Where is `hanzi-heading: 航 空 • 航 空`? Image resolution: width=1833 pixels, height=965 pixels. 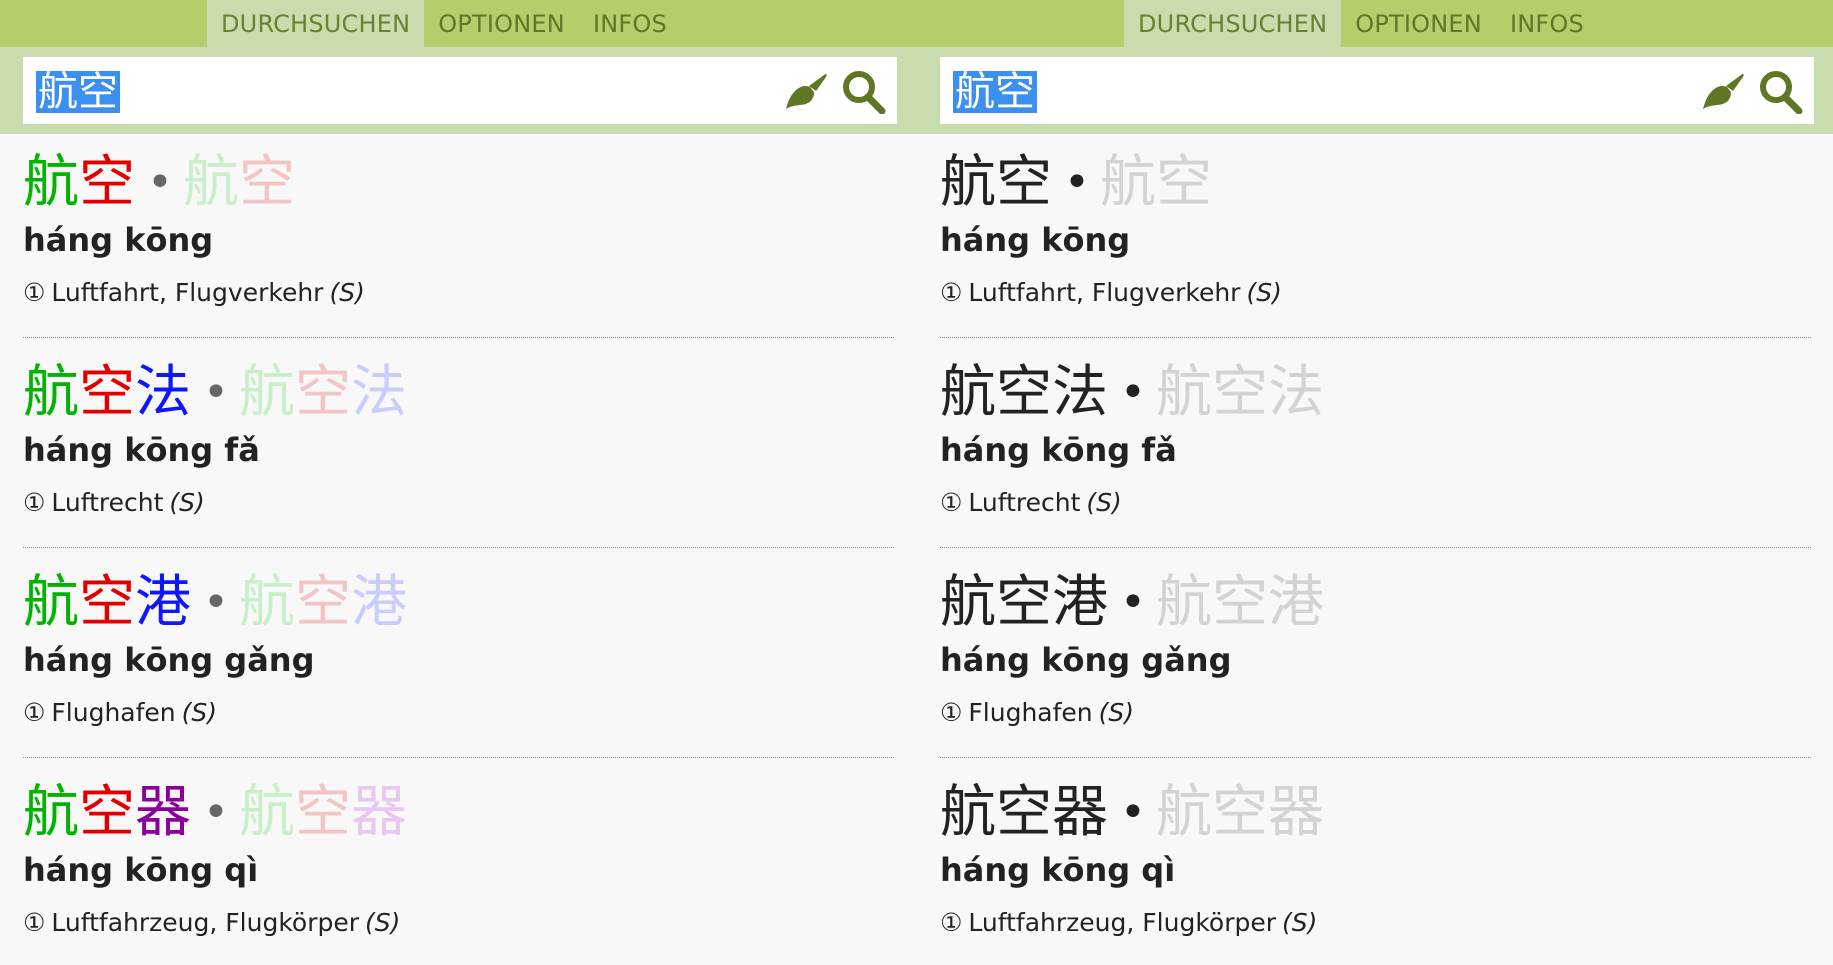
hanzi-heading: 航 空 • 航 空 is located at coordinates (1076, 183).